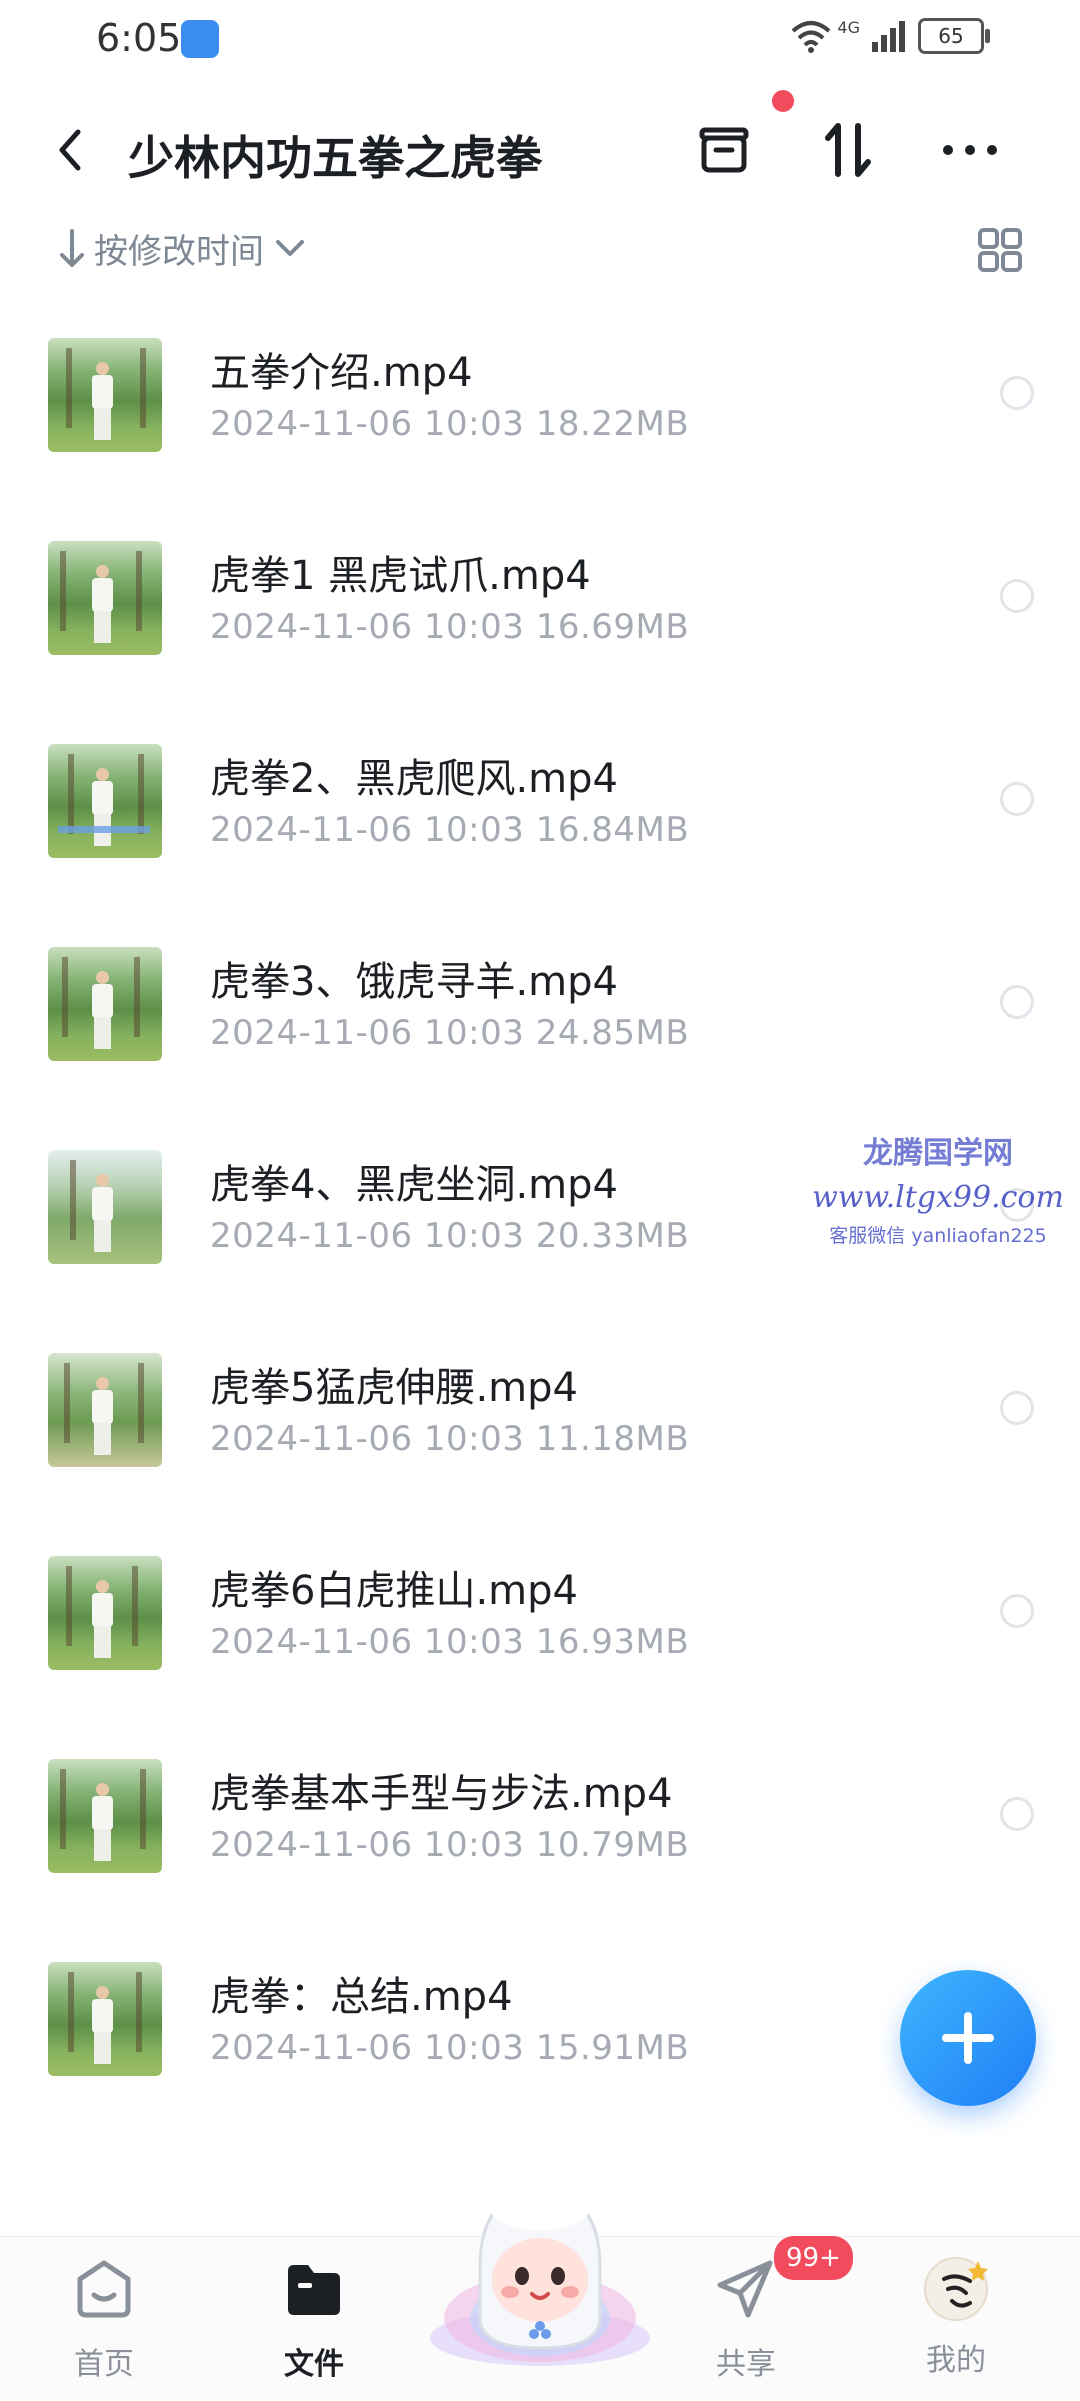 The image size is (1080, 2401). Describe the element at coordinates (400, 576) in the screenshot. I see `file-name: 虎拳1 黑虎试爪.mp4` at that location.